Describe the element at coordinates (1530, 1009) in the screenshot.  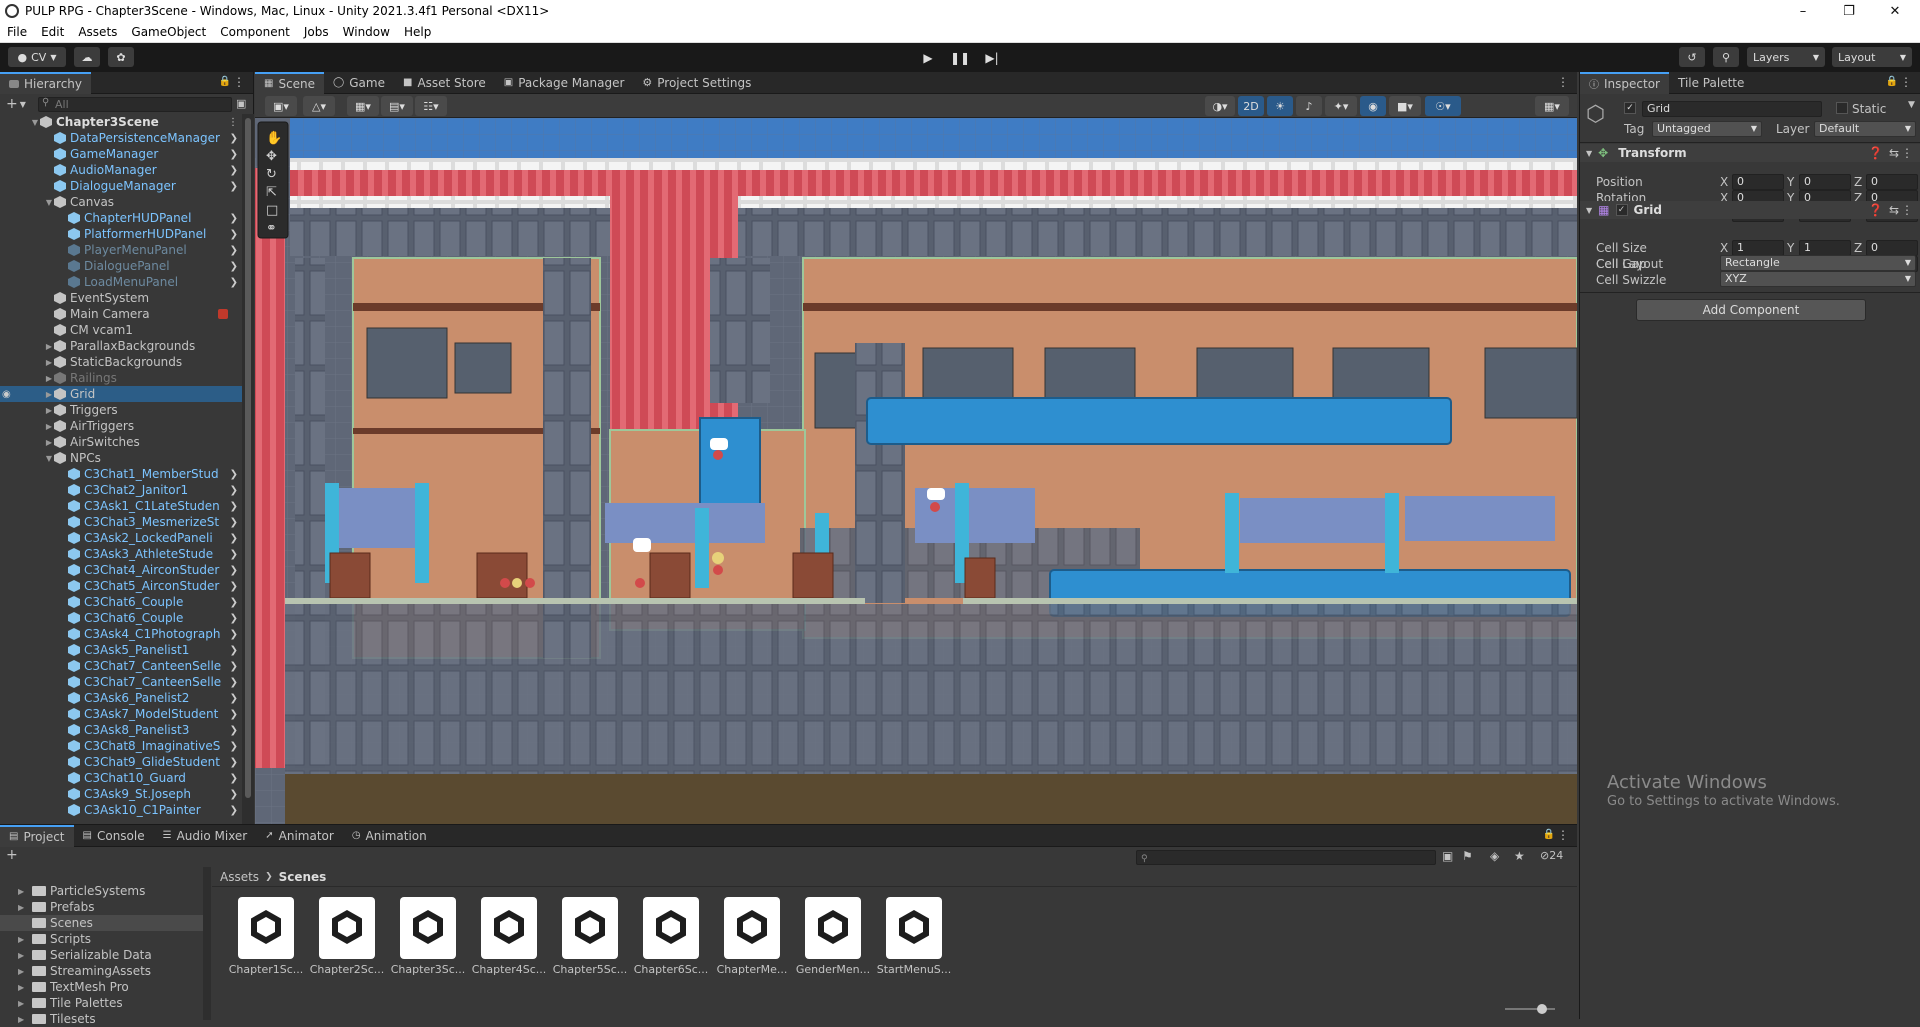
I see `icon-size-slider` at that location.